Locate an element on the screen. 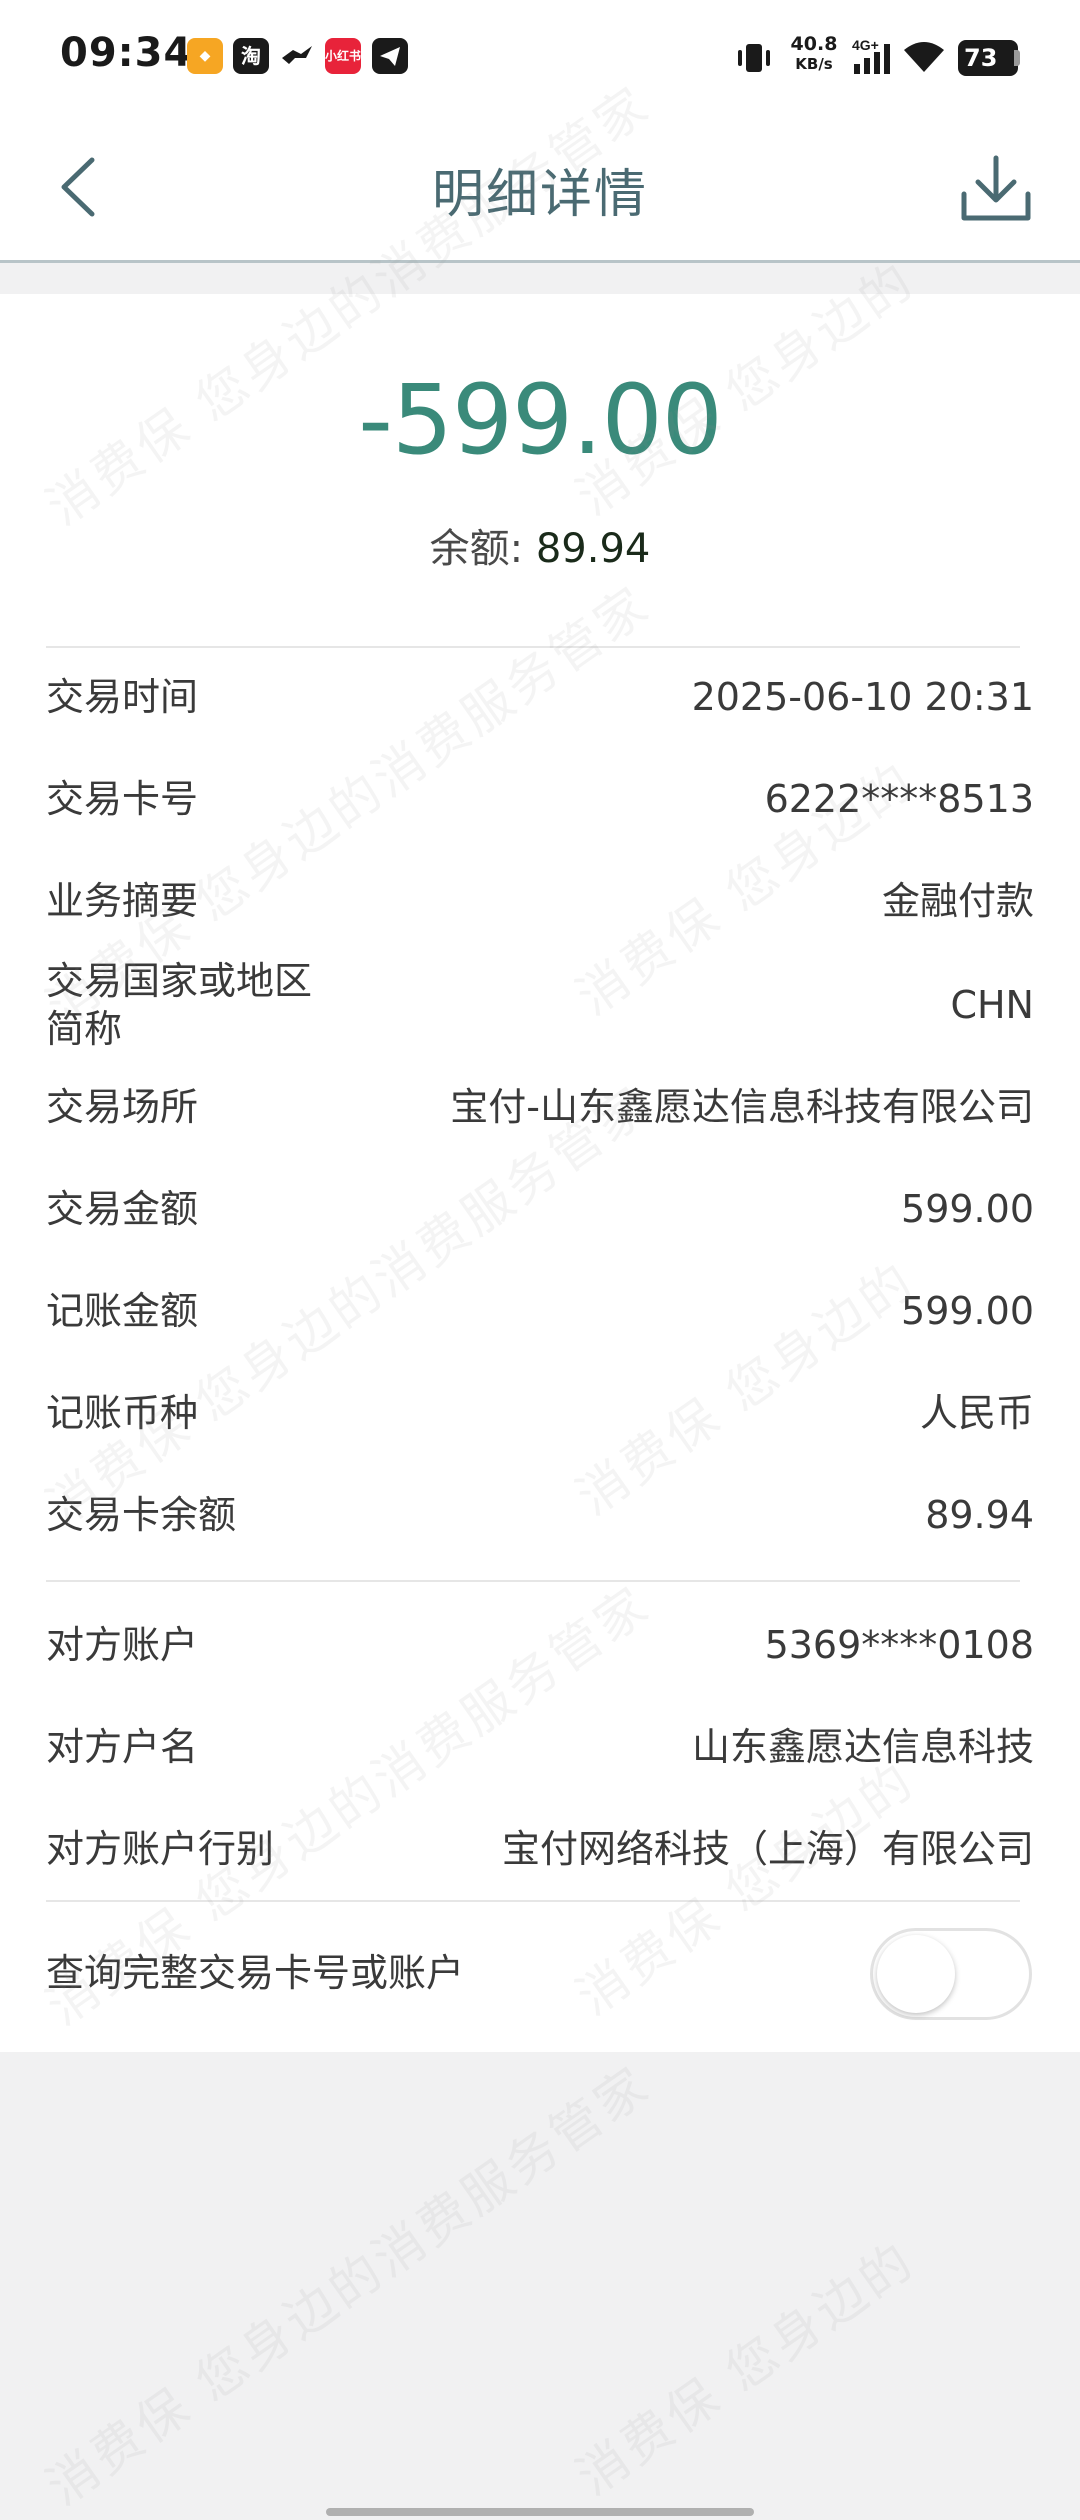  header-divider is located at coordinates (540, 261).